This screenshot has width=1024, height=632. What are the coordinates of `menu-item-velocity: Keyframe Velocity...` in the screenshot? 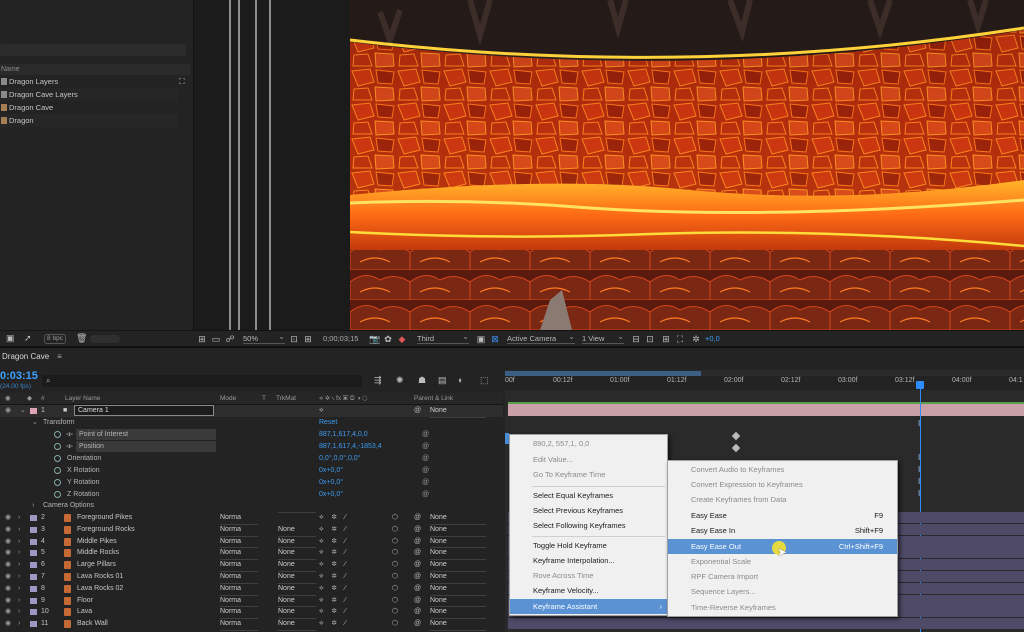 It's located at (588, 590).